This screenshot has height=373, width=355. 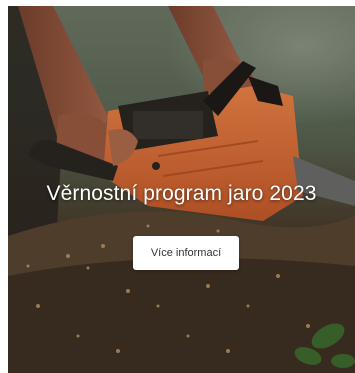 I want to click on more-info-button: Více informací, so click(x=186, y=253).